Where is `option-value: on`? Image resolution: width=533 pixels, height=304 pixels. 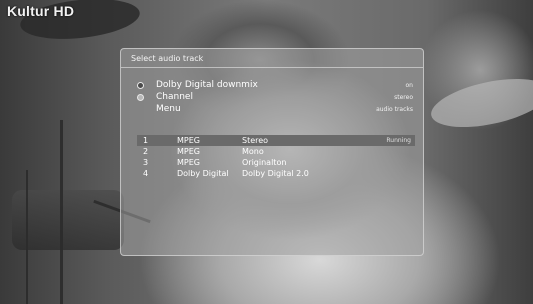 option-value: on is located at coordinates (409, 85).